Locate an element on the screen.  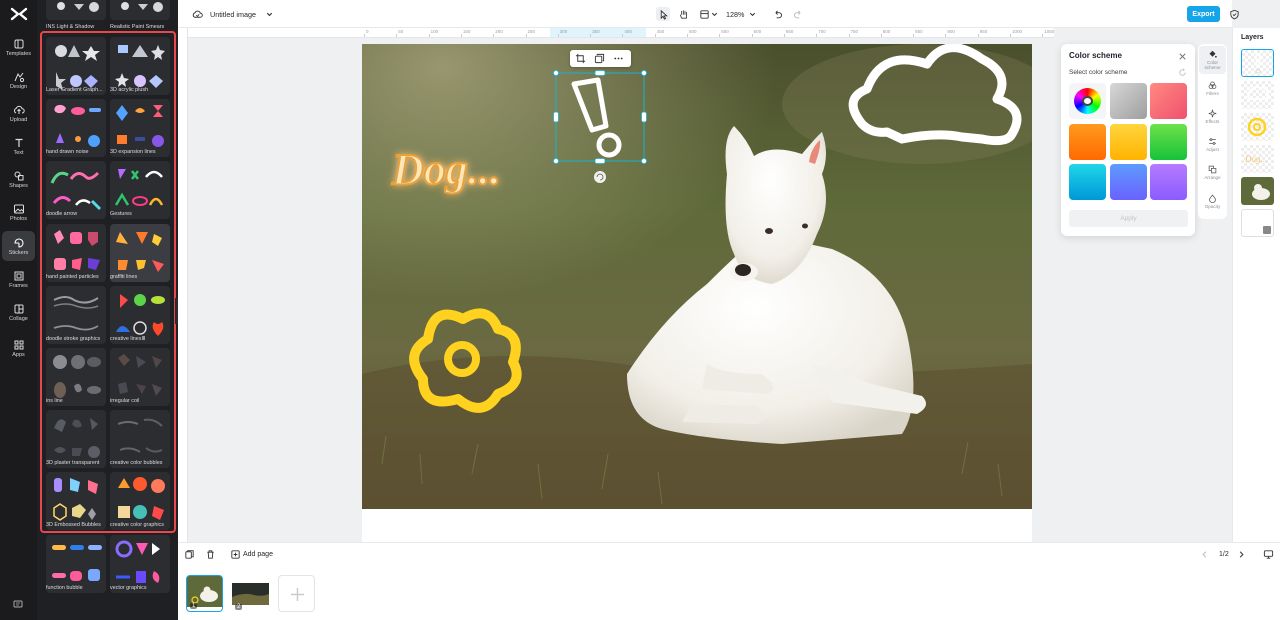
add-page-icon is located at coordinates (235, 554).